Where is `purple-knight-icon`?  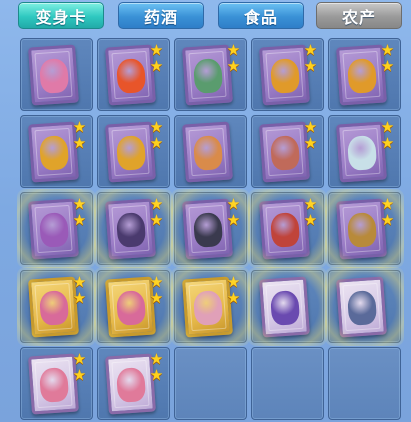 purple-knight-icon is located at coordinates (284, 308).